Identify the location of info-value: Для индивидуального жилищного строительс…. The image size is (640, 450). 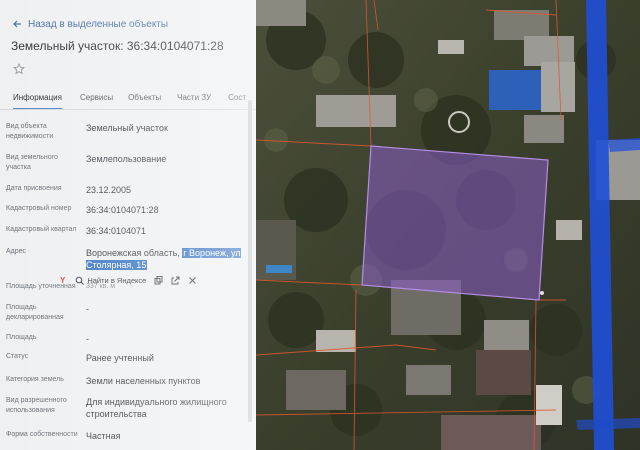
(156, 408).